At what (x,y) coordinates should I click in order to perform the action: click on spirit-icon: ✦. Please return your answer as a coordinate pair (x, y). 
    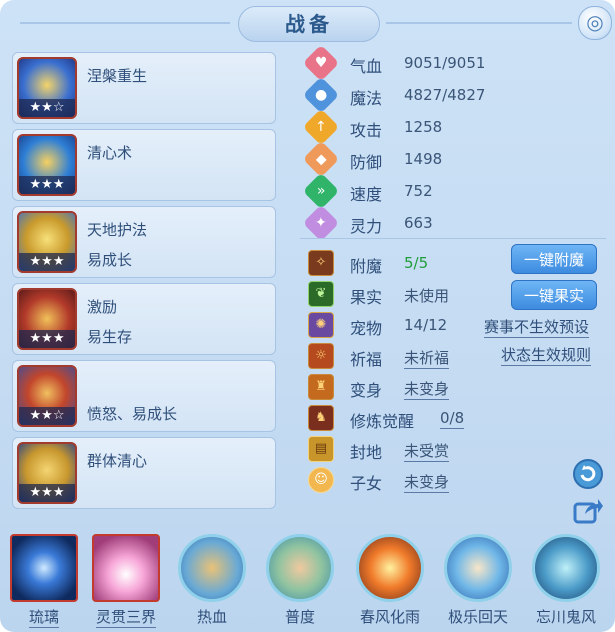
    Looking at the image, I should click on (321, 223).